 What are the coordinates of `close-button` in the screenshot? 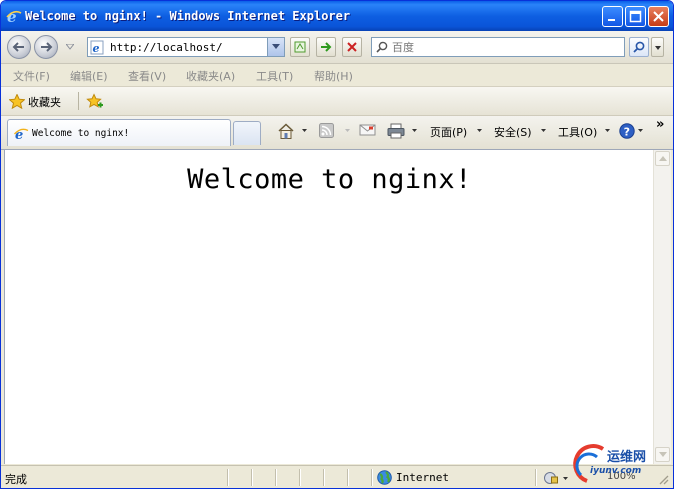 It's located at (658, 16).